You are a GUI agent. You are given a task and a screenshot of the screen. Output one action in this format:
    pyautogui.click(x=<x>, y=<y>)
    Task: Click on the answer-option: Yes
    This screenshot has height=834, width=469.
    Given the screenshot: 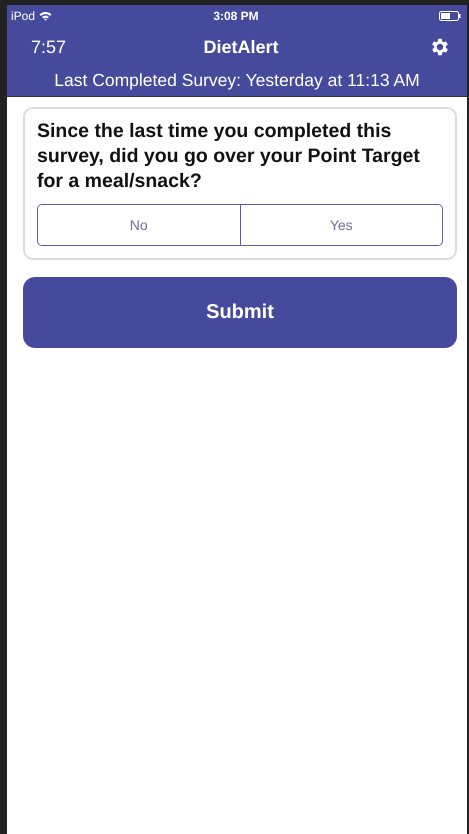 What is the action you would take?
    pyautogui.click(x=341, y=225)
    